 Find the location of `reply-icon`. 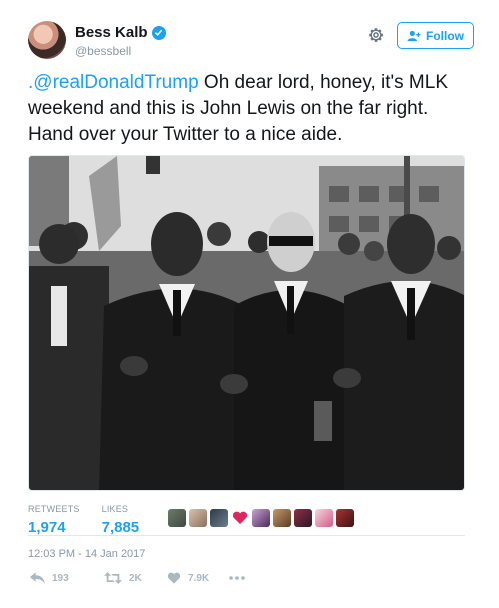

reply-icon is located at coordinates (37, 578).